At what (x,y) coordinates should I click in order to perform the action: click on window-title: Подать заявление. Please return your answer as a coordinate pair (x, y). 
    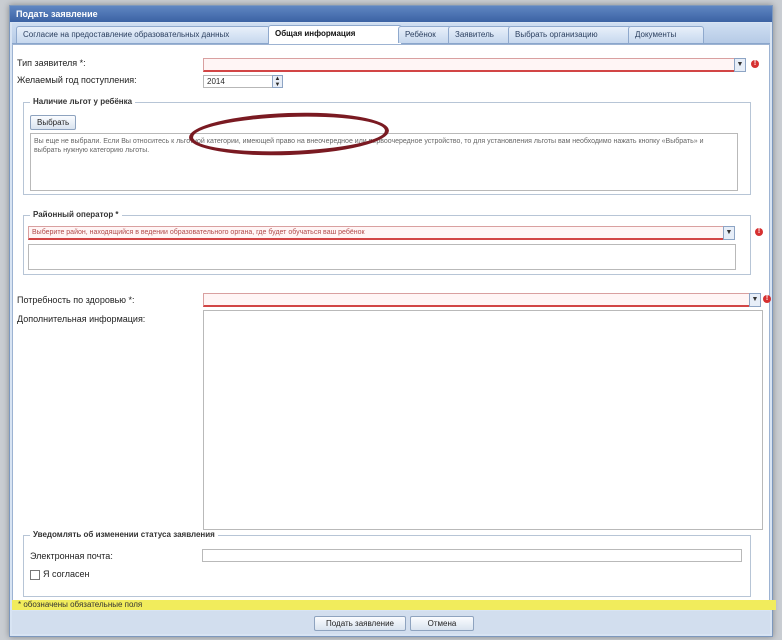
    Looking at the image, I should click on (391, 14).